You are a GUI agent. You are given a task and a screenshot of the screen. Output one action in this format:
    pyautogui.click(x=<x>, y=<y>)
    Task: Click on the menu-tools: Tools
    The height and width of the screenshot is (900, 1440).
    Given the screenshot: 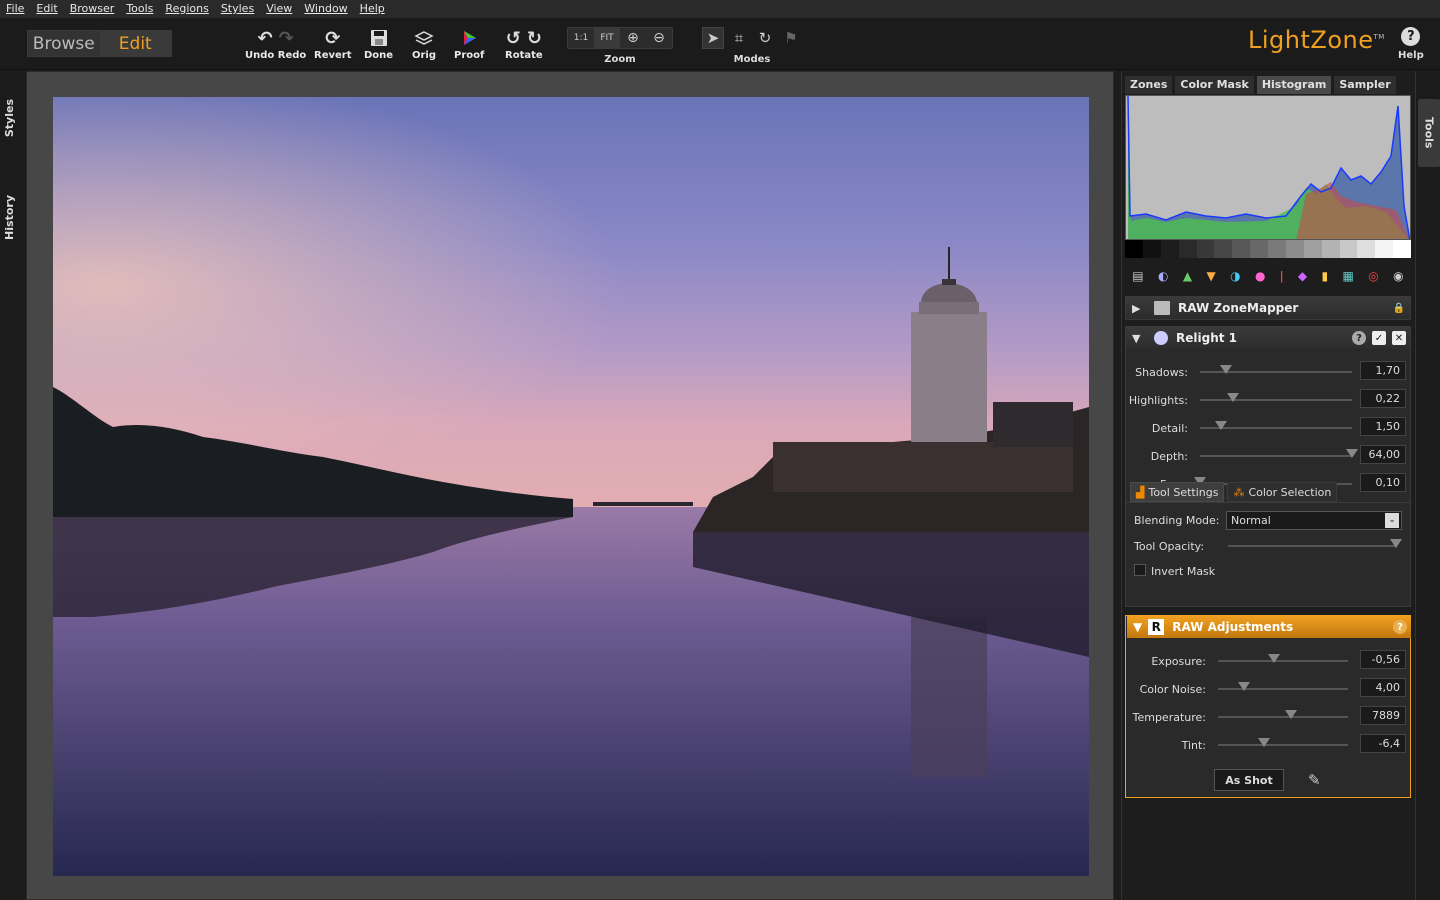 What is the action you would take?
    pyautogui.click(x=139, y=9)
    